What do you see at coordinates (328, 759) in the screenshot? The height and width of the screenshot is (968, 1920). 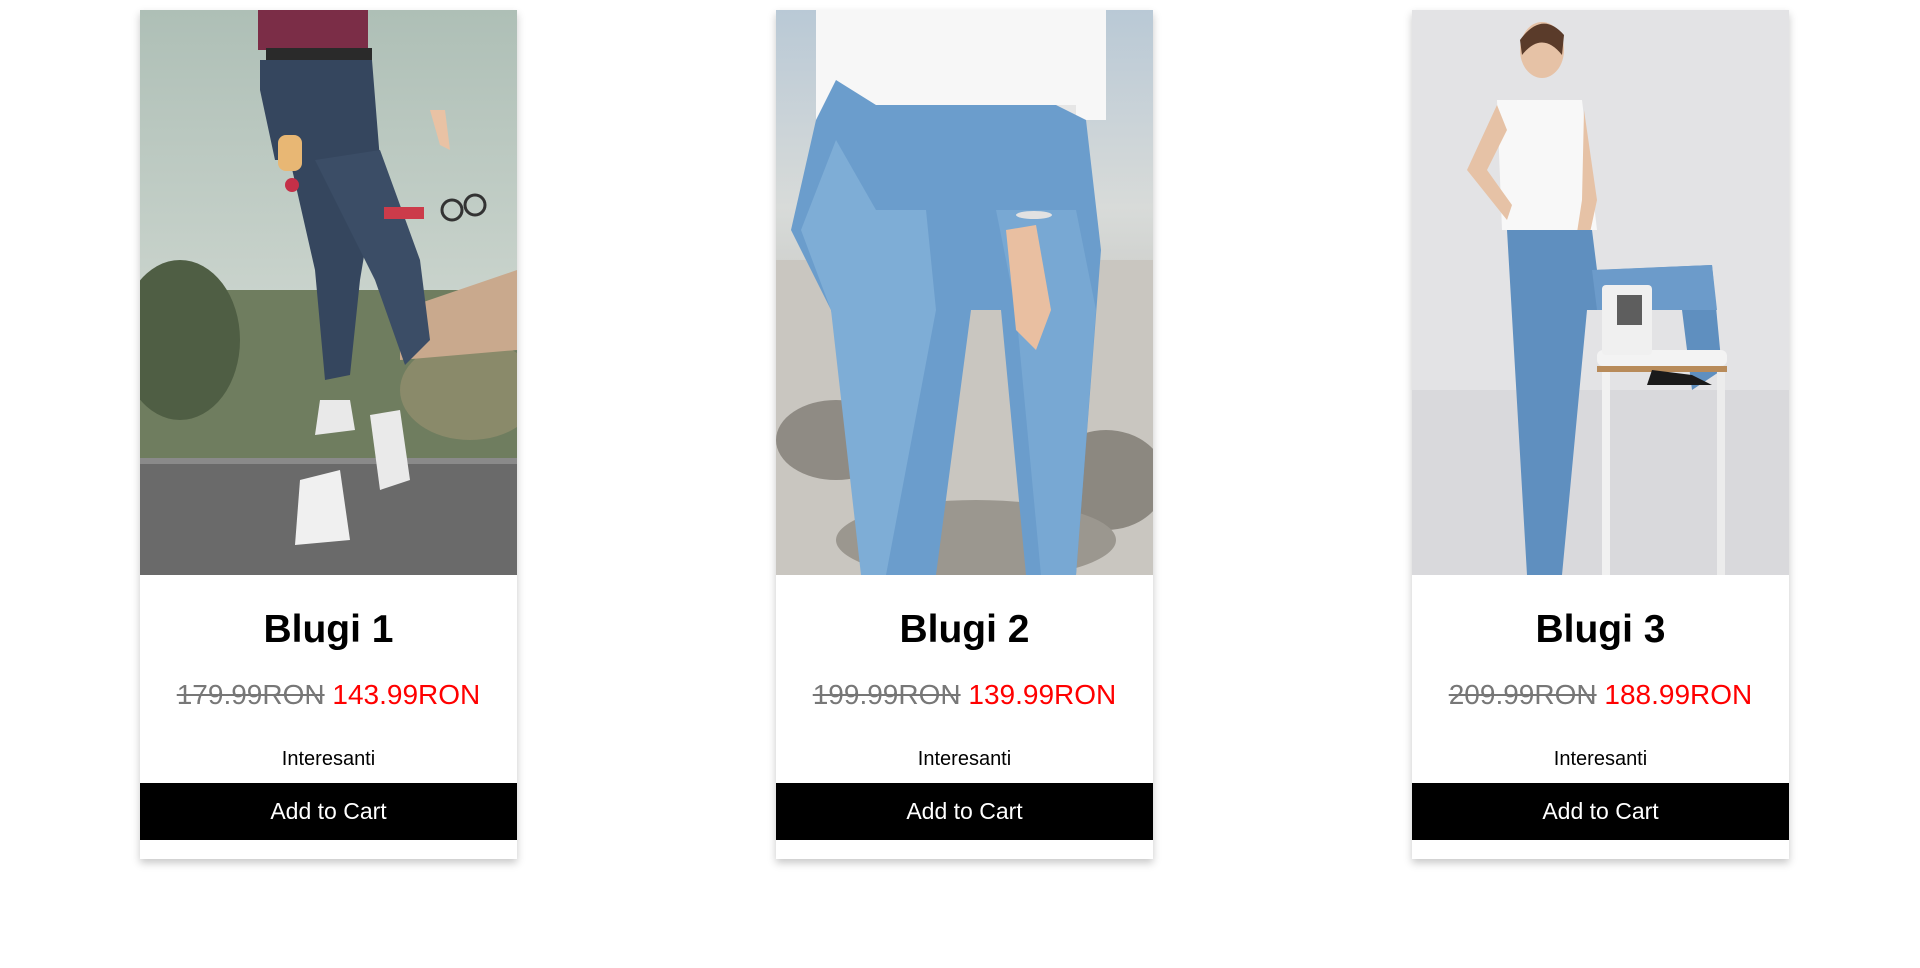 I see `product-description-1: Interesanti` at bounding box center [328, 759].